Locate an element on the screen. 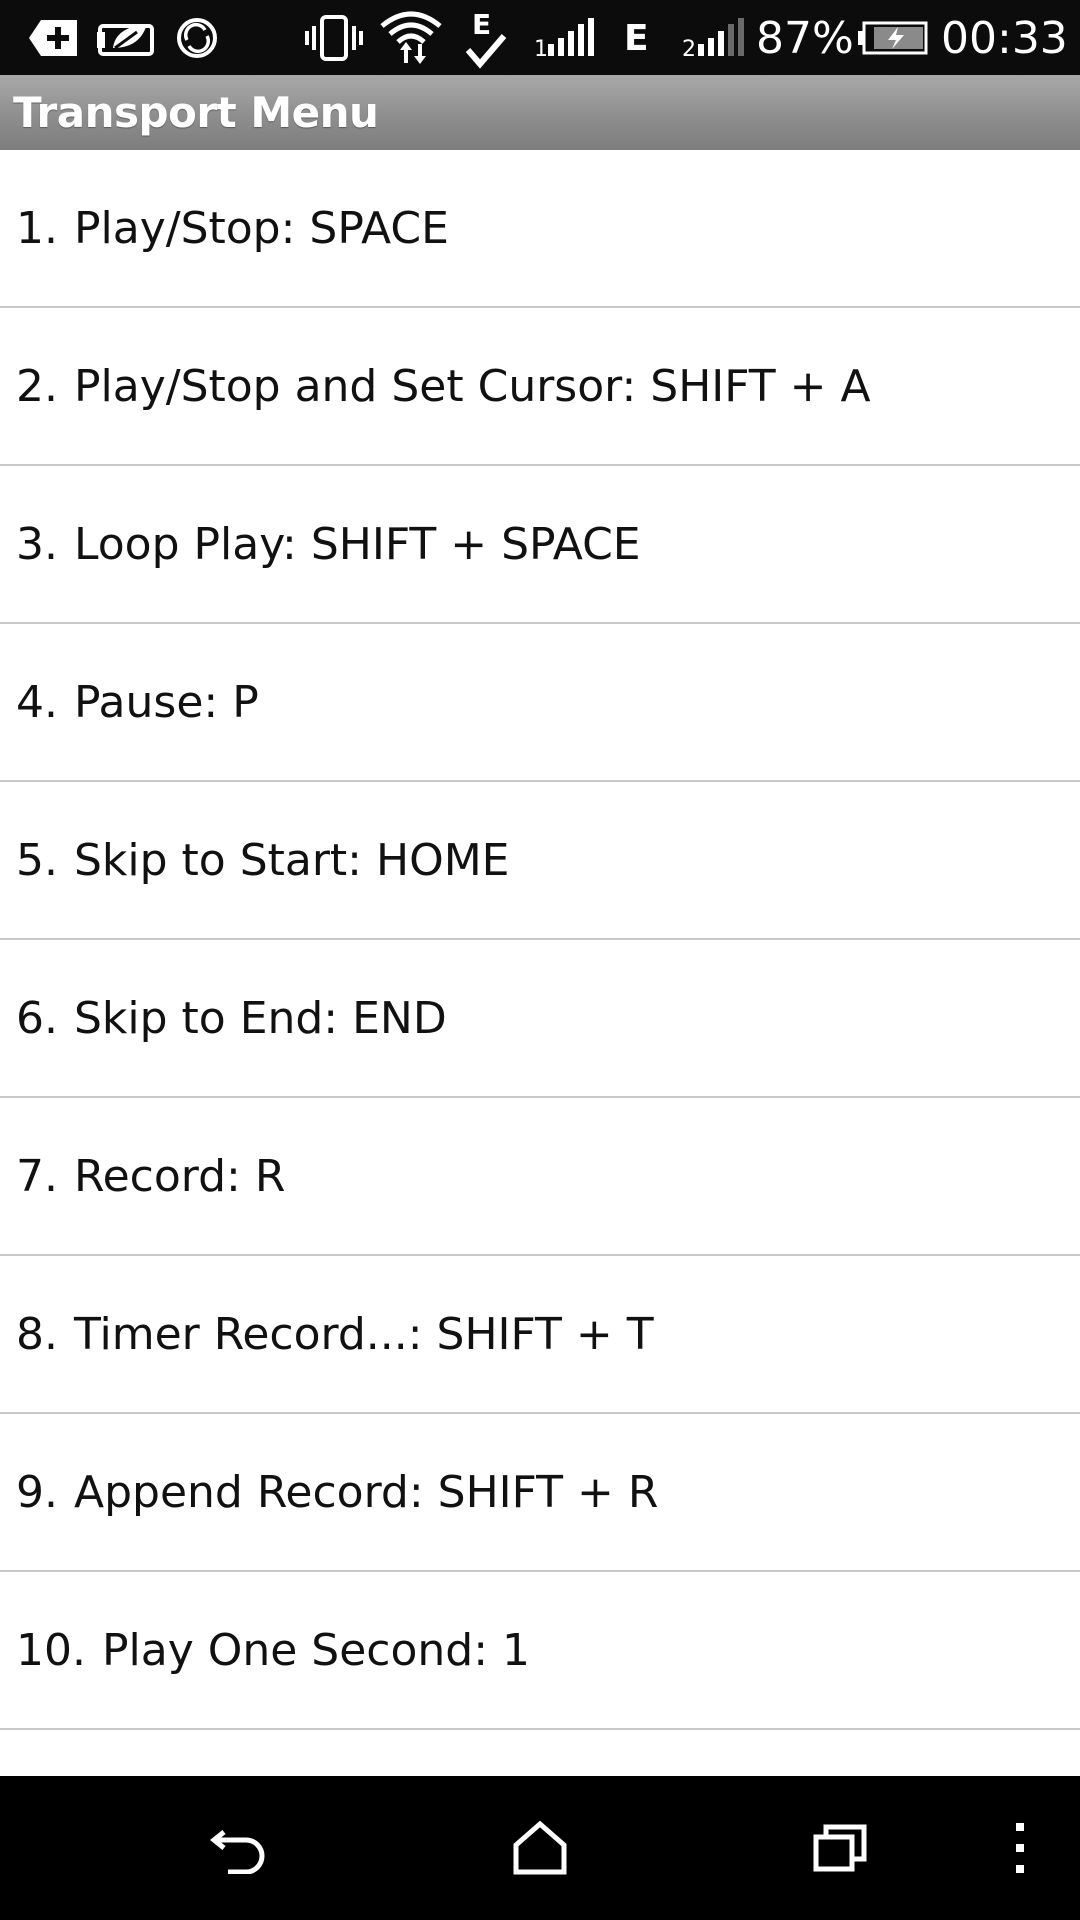 The height and width of the screenshot is (1920, 1080). item-label: Loop Play: SHIFT + SPACE is located at coordinates (357, 544).